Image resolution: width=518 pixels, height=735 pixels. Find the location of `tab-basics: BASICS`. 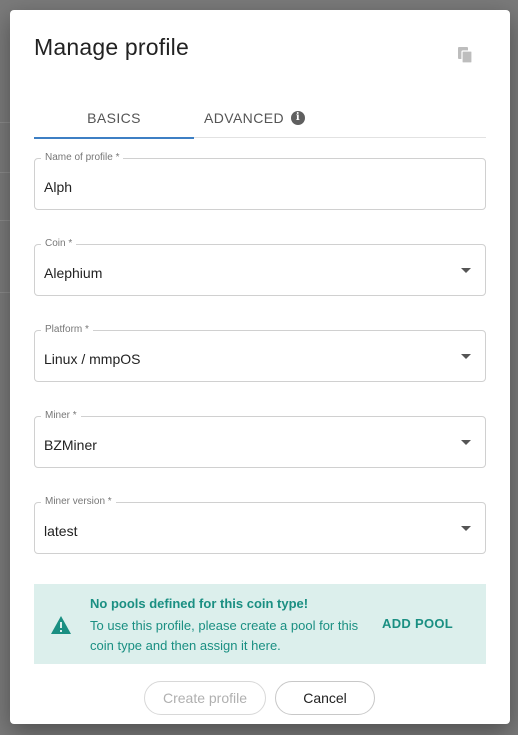

tab-basics: BASICS is located at coordinates (114, 118).